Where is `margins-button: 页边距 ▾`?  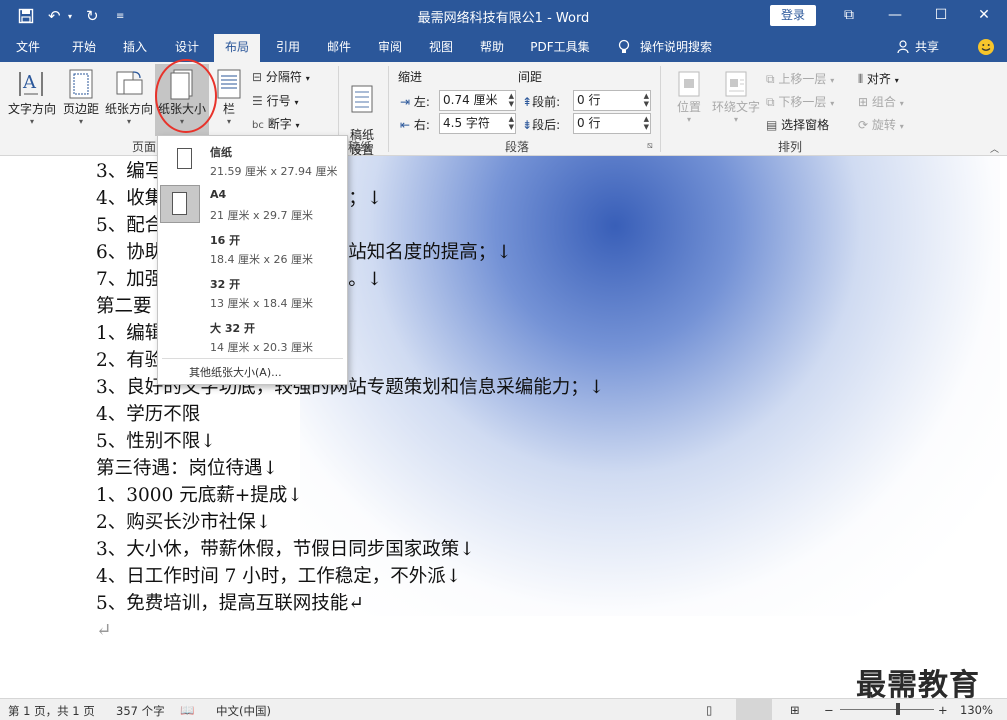
margins-button: 页边距 ▾ is located at coordinates (81, 97).